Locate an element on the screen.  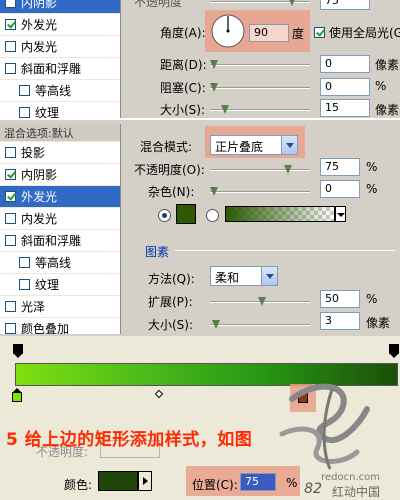
blend-mode-select: 正片叠底 is located at coordinates (254, 145).